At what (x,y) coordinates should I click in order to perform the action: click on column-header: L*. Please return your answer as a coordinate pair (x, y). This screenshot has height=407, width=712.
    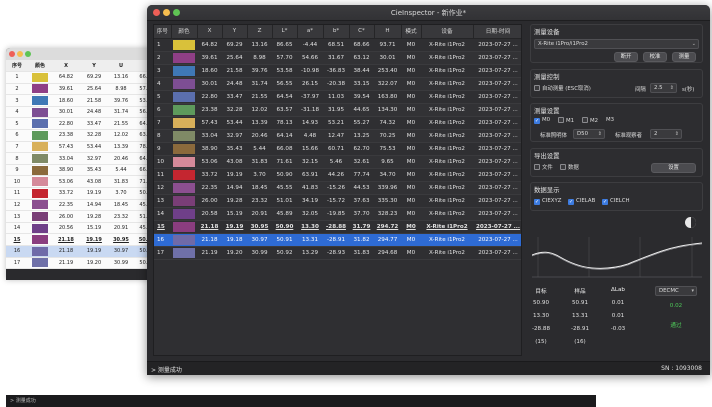
    Looking at the image, I should click on (285, 32).